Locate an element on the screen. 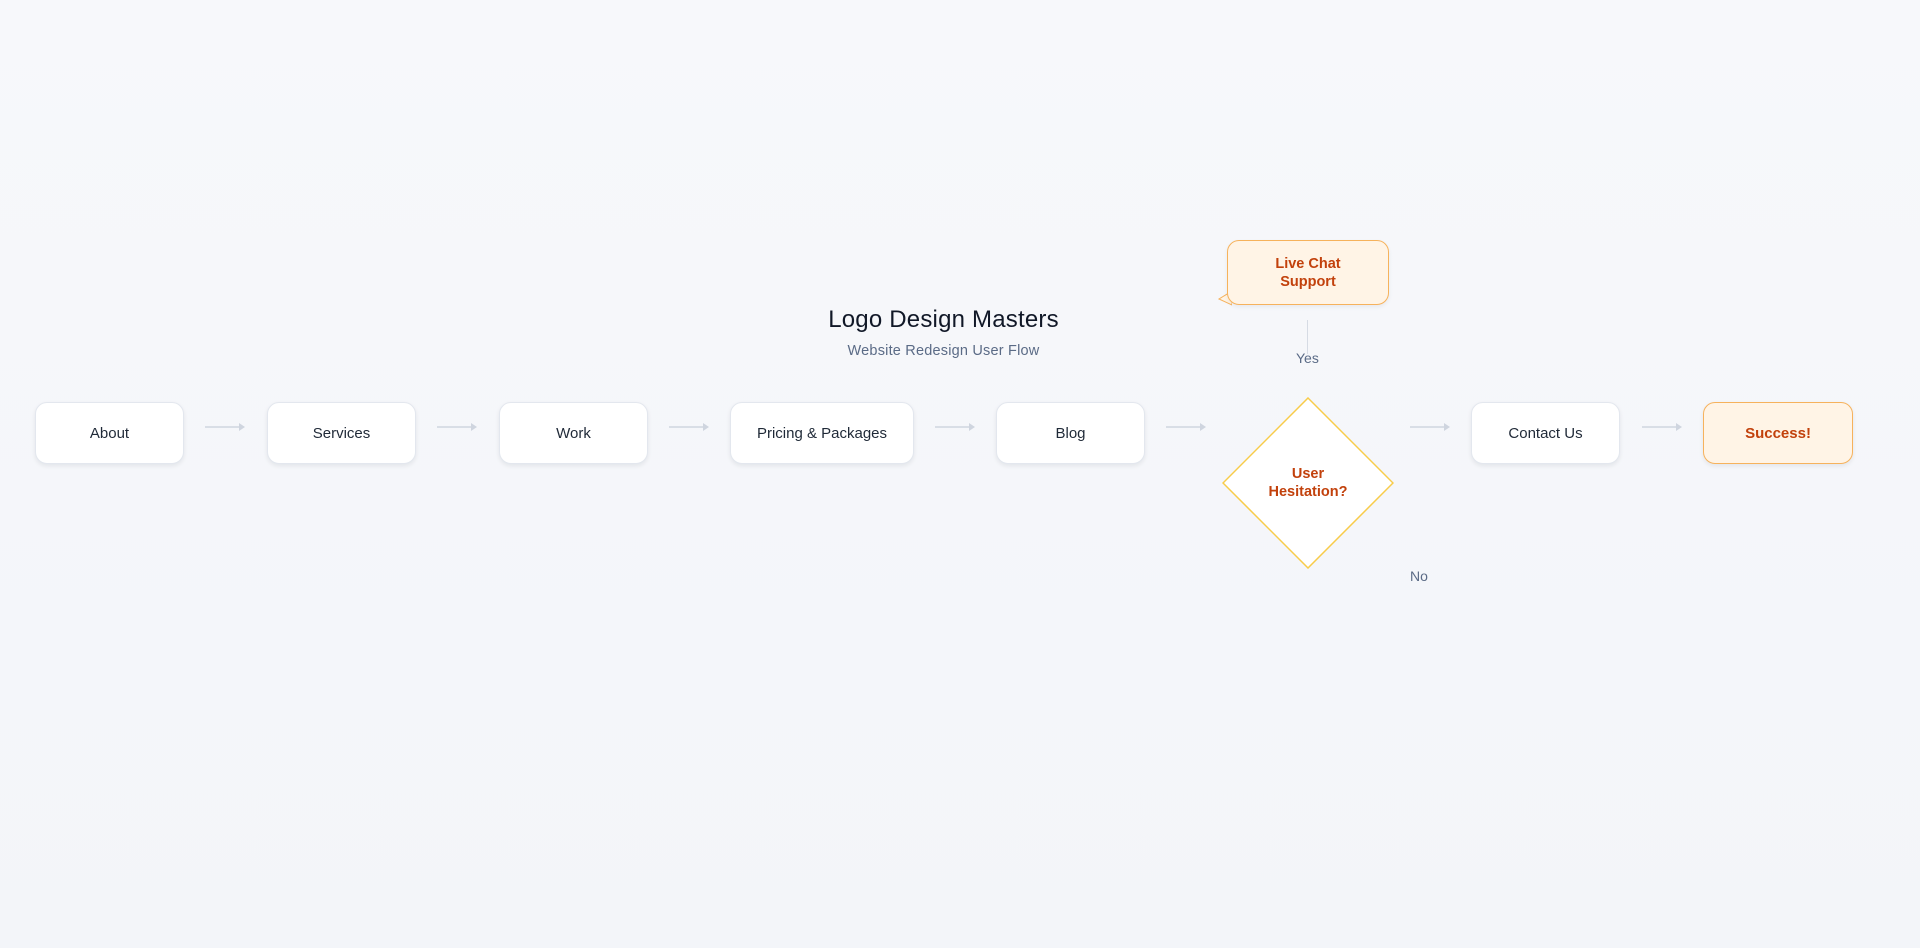 The width and height of the screenshot is (1920, 948). node-services: Services is located at coordinates (341, 433).